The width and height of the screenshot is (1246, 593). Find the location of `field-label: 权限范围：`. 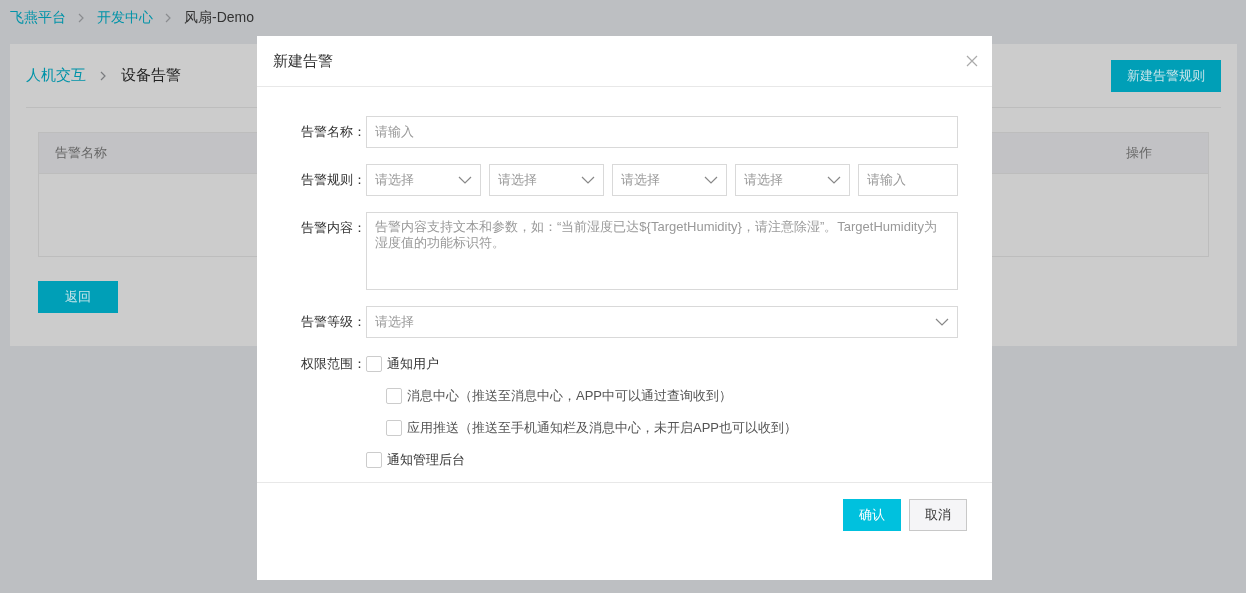

field-label: 权限范围： is located at coordinates (333, 364).